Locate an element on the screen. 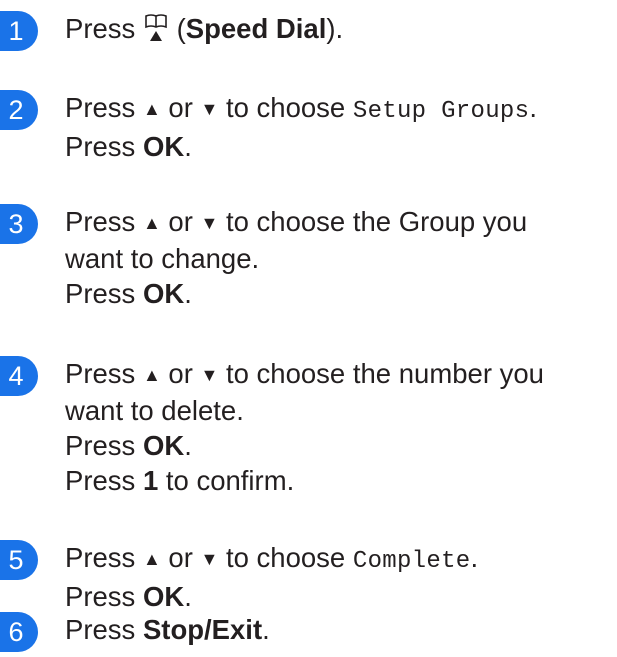 This screenshot has width=617, height=657. step-line: Press ▲ or ▼ to choose the Group you is located at coordinates (296, 222).